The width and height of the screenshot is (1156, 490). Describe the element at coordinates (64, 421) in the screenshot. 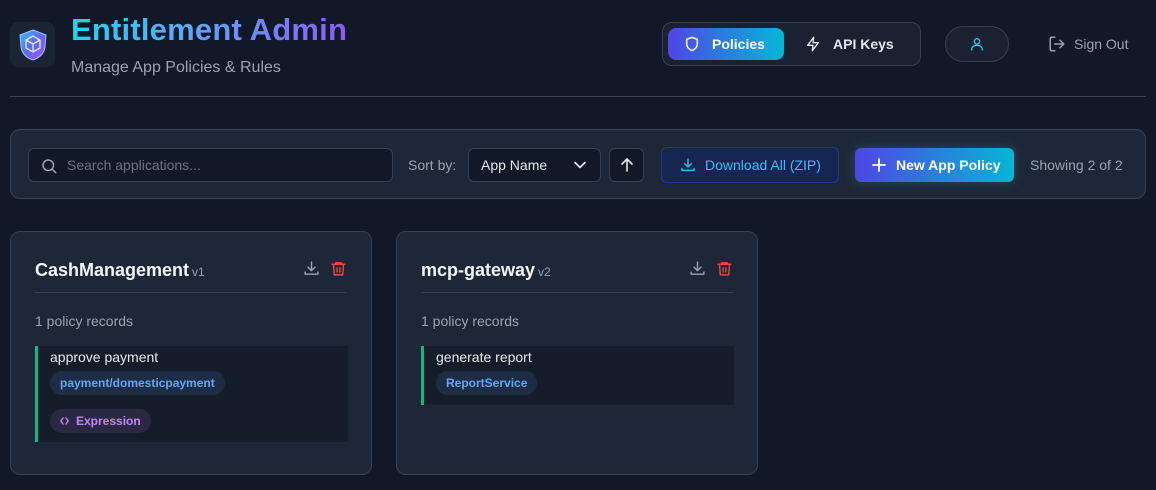

I see `code-icon` at that location.